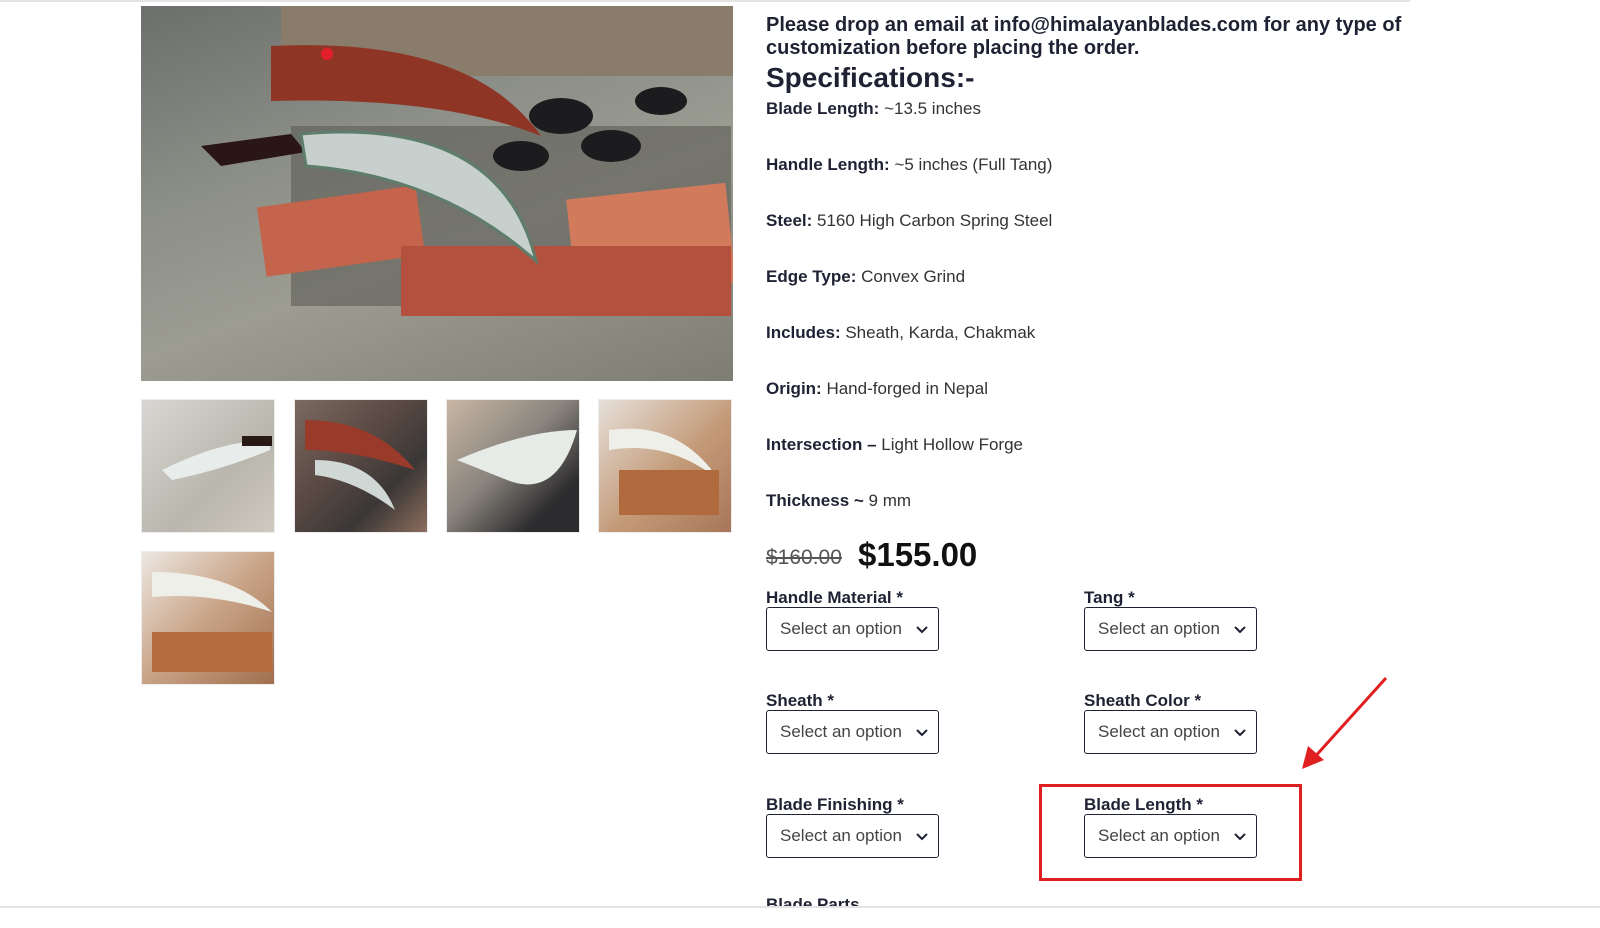 Image resolution: width=1600 pixels, height=928 pixels. Describe the element at coordinates (815, 500) in the screenshot. I see `spec-label: Thickness ~` at that location.